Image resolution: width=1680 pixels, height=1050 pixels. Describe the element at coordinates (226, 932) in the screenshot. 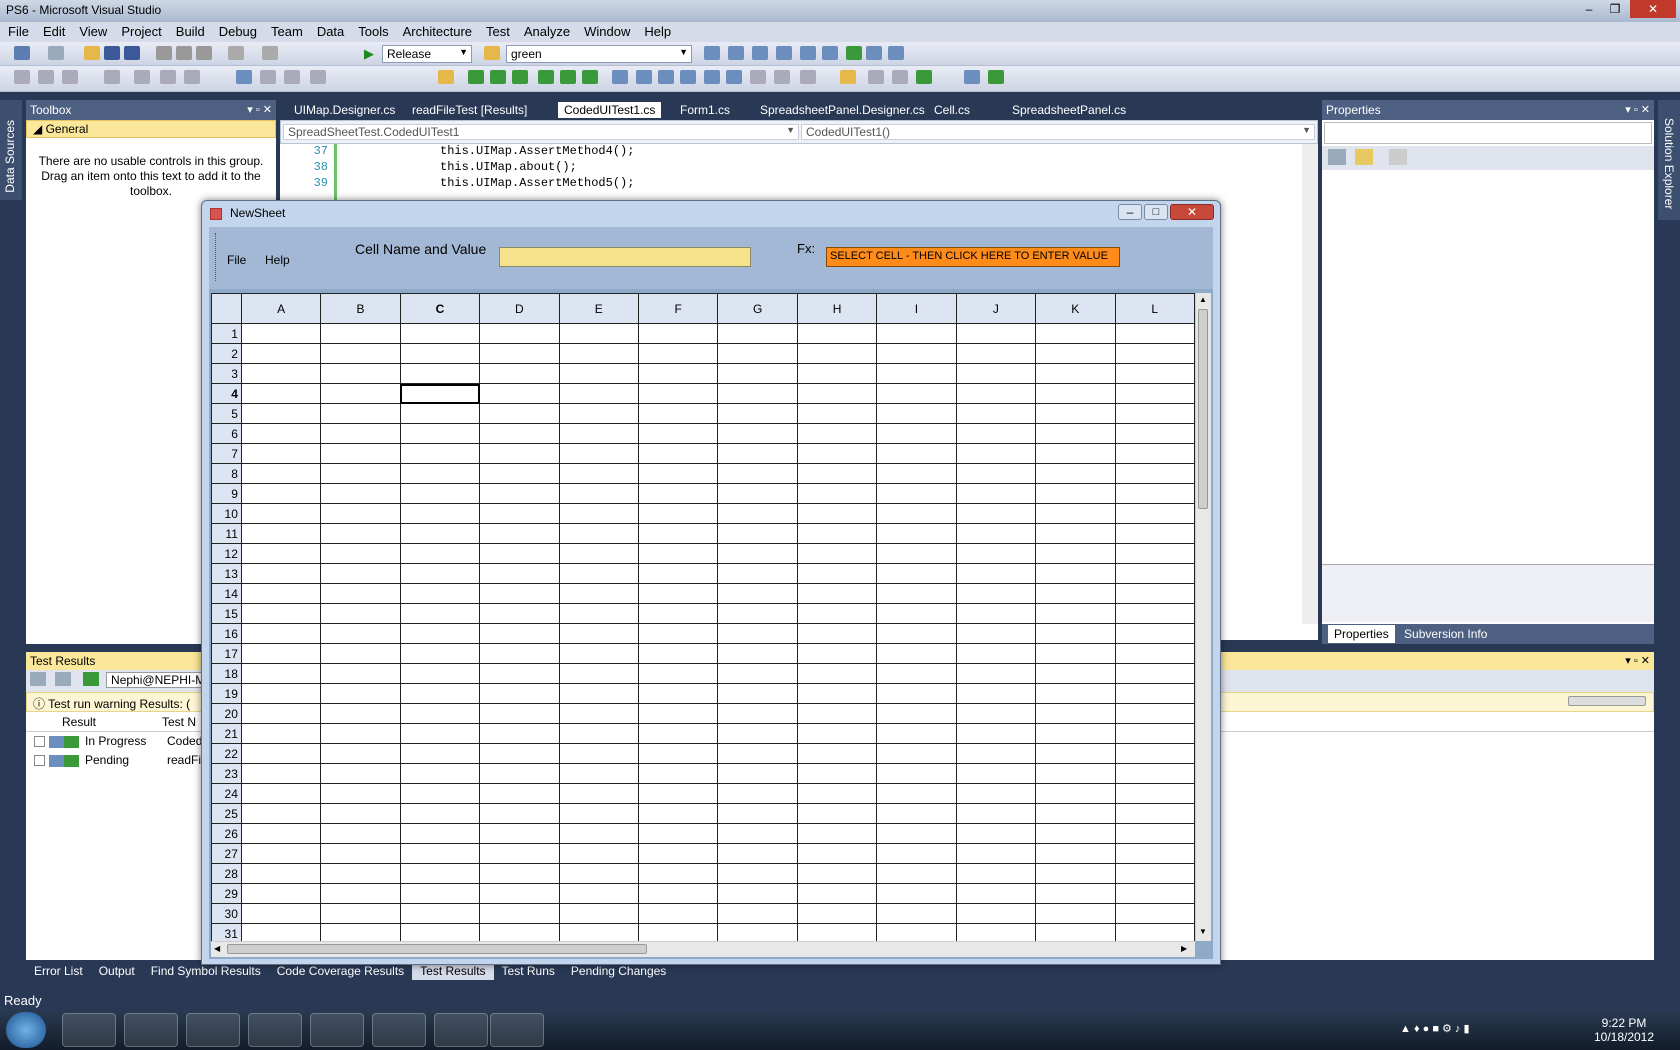

I see `row-header: 31` at that location.